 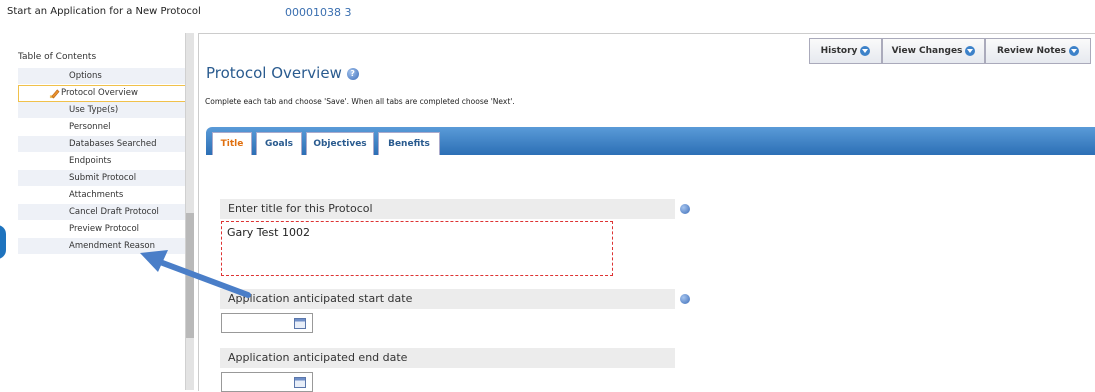 What do you see at coordinates (195, 274) in the screenshot?
I see `annotation-arrow` at bounding box center [195, 274].